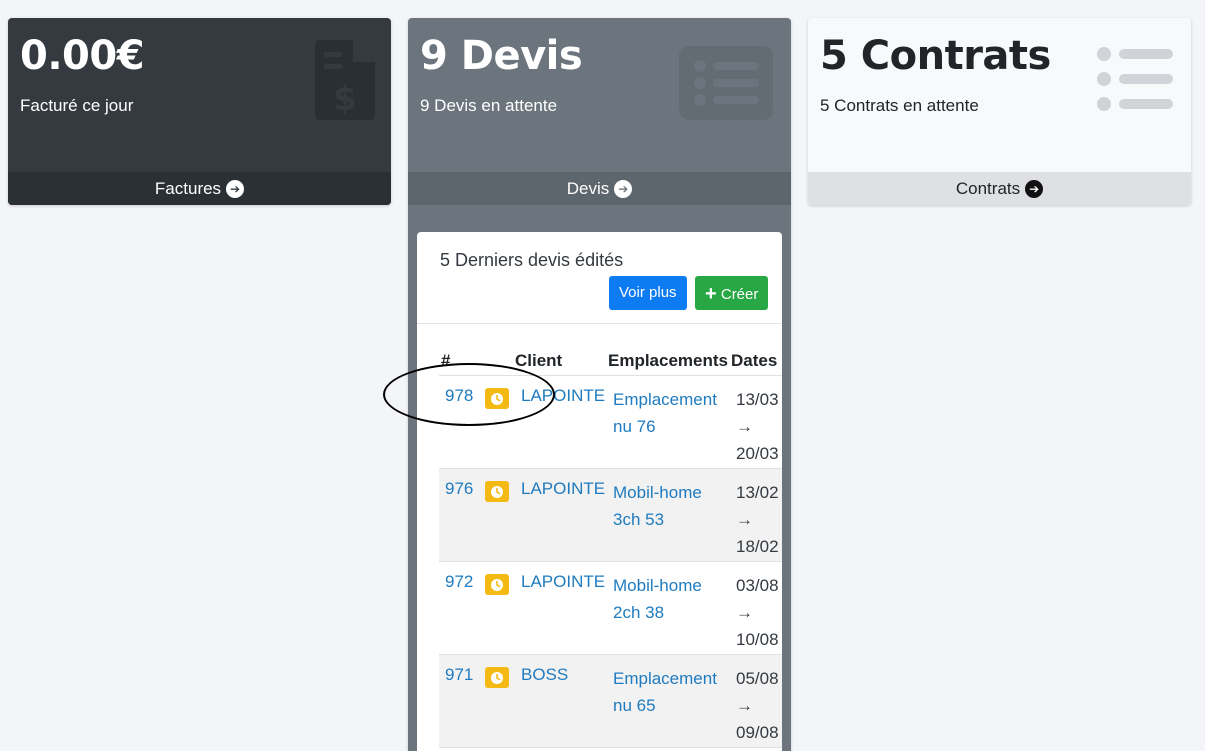 This screenshot has width=1205, height=751. I want to click on col-header-emplacements: Emplacements, so click(668, 360).